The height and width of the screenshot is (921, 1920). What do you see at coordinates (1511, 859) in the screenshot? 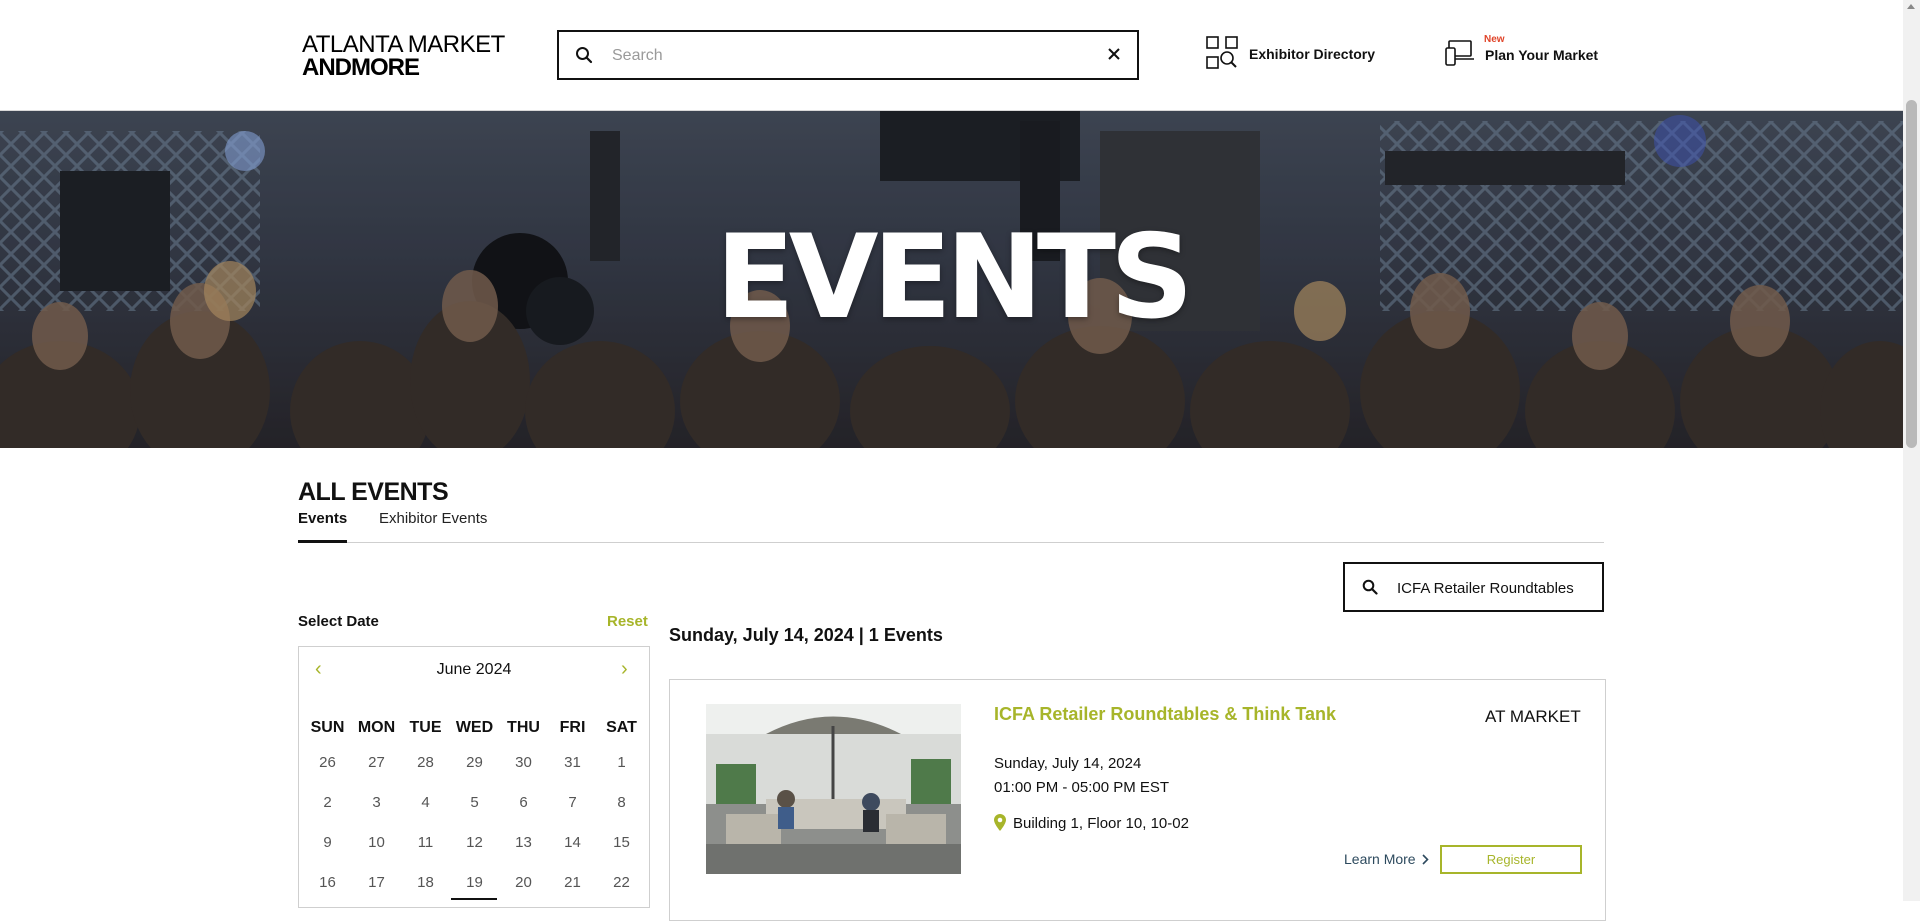
I see `register-button: Register` at bounding box center [1511, 859].